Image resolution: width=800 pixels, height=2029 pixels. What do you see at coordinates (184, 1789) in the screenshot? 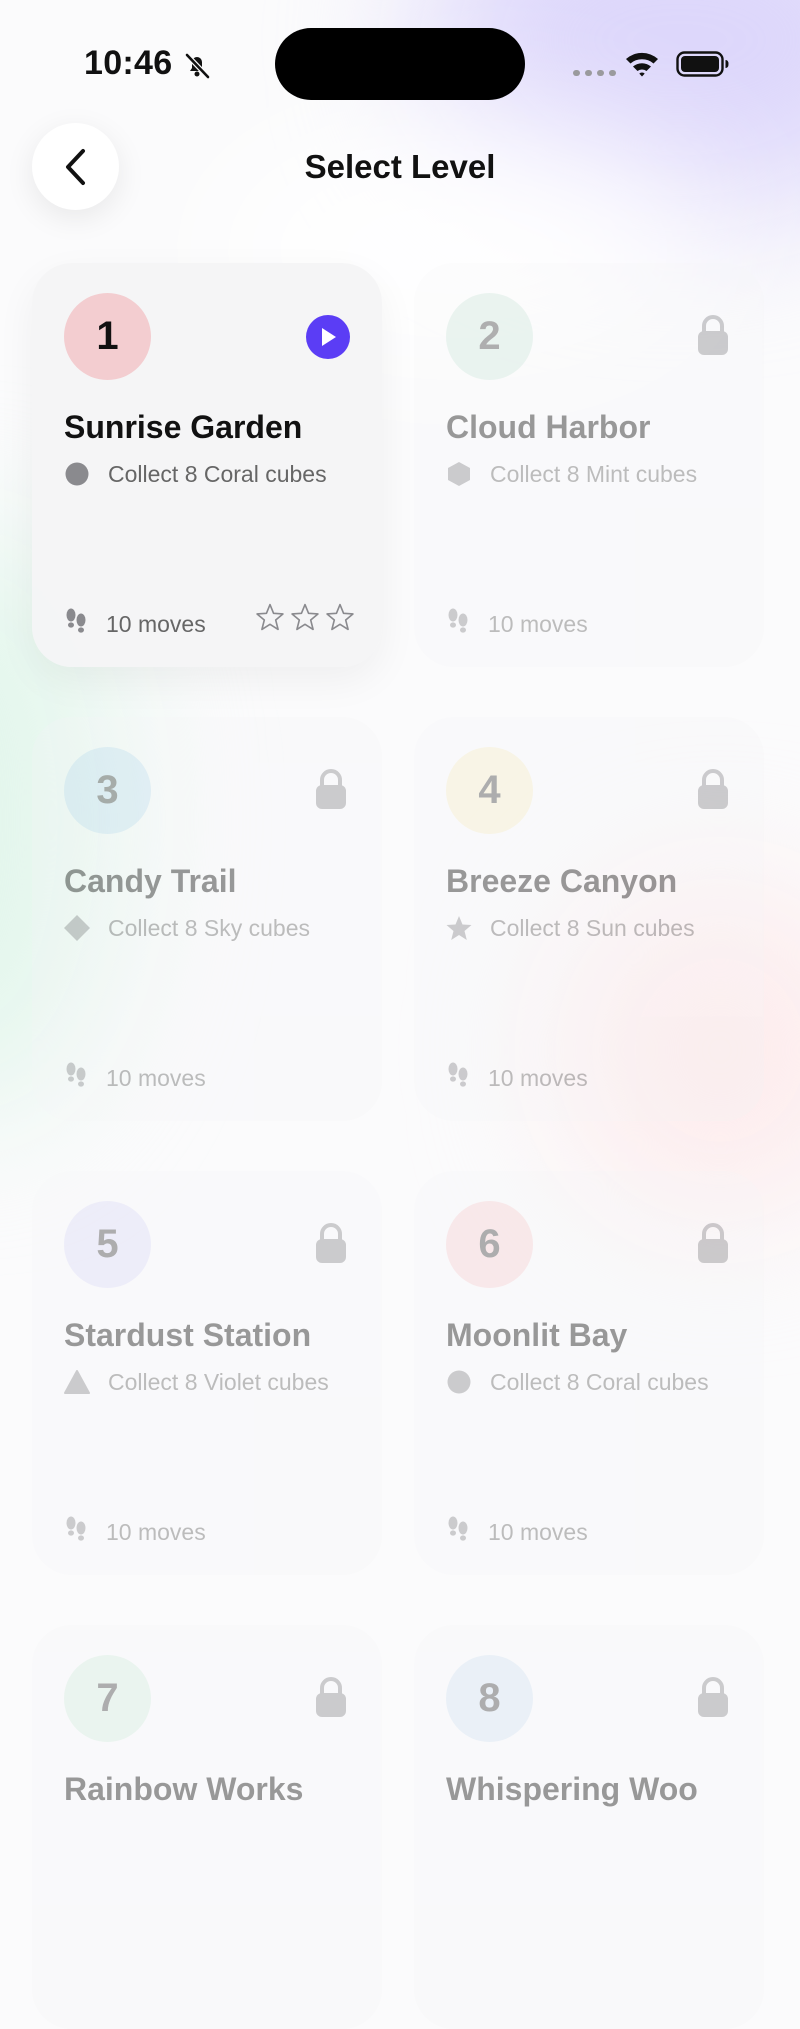
I see `level-name: Rainbow Works` at bounding box center [184, 1789].